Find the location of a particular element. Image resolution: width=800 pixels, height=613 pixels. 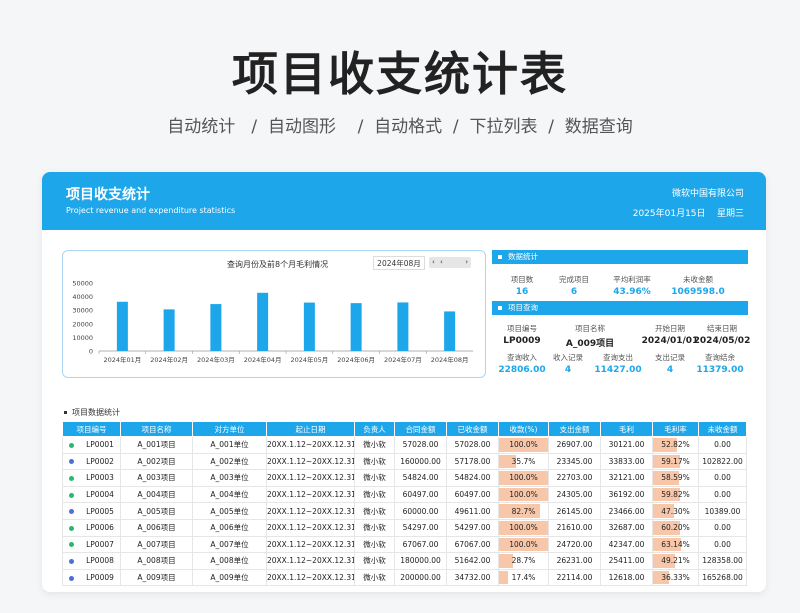

cell-name: A_007项目 is located at coordinates (156, 545).